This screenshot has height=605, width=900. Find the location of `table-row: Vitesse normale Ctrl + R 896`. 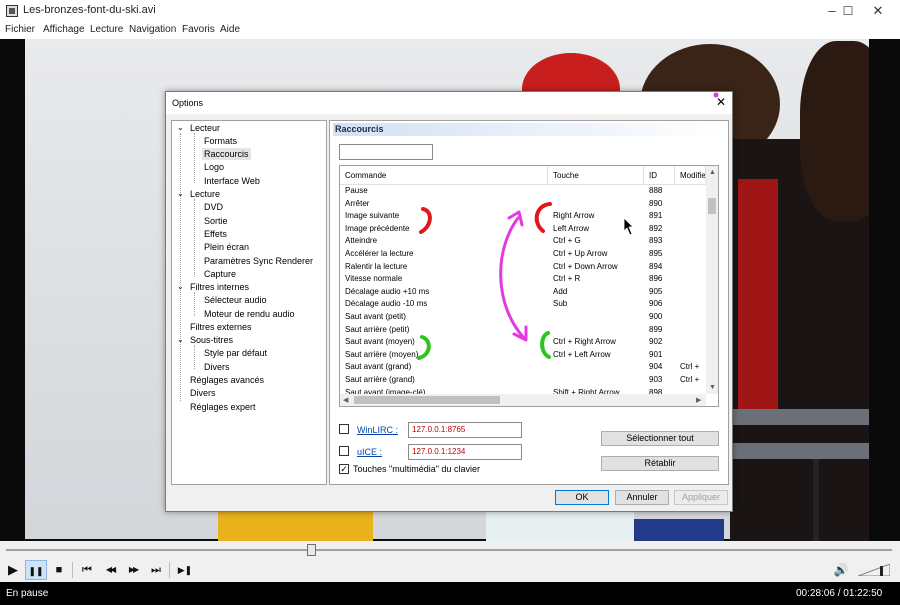

table-row: Vitesse normale Ctrl + R 896 is located at coordinates (523, 280).